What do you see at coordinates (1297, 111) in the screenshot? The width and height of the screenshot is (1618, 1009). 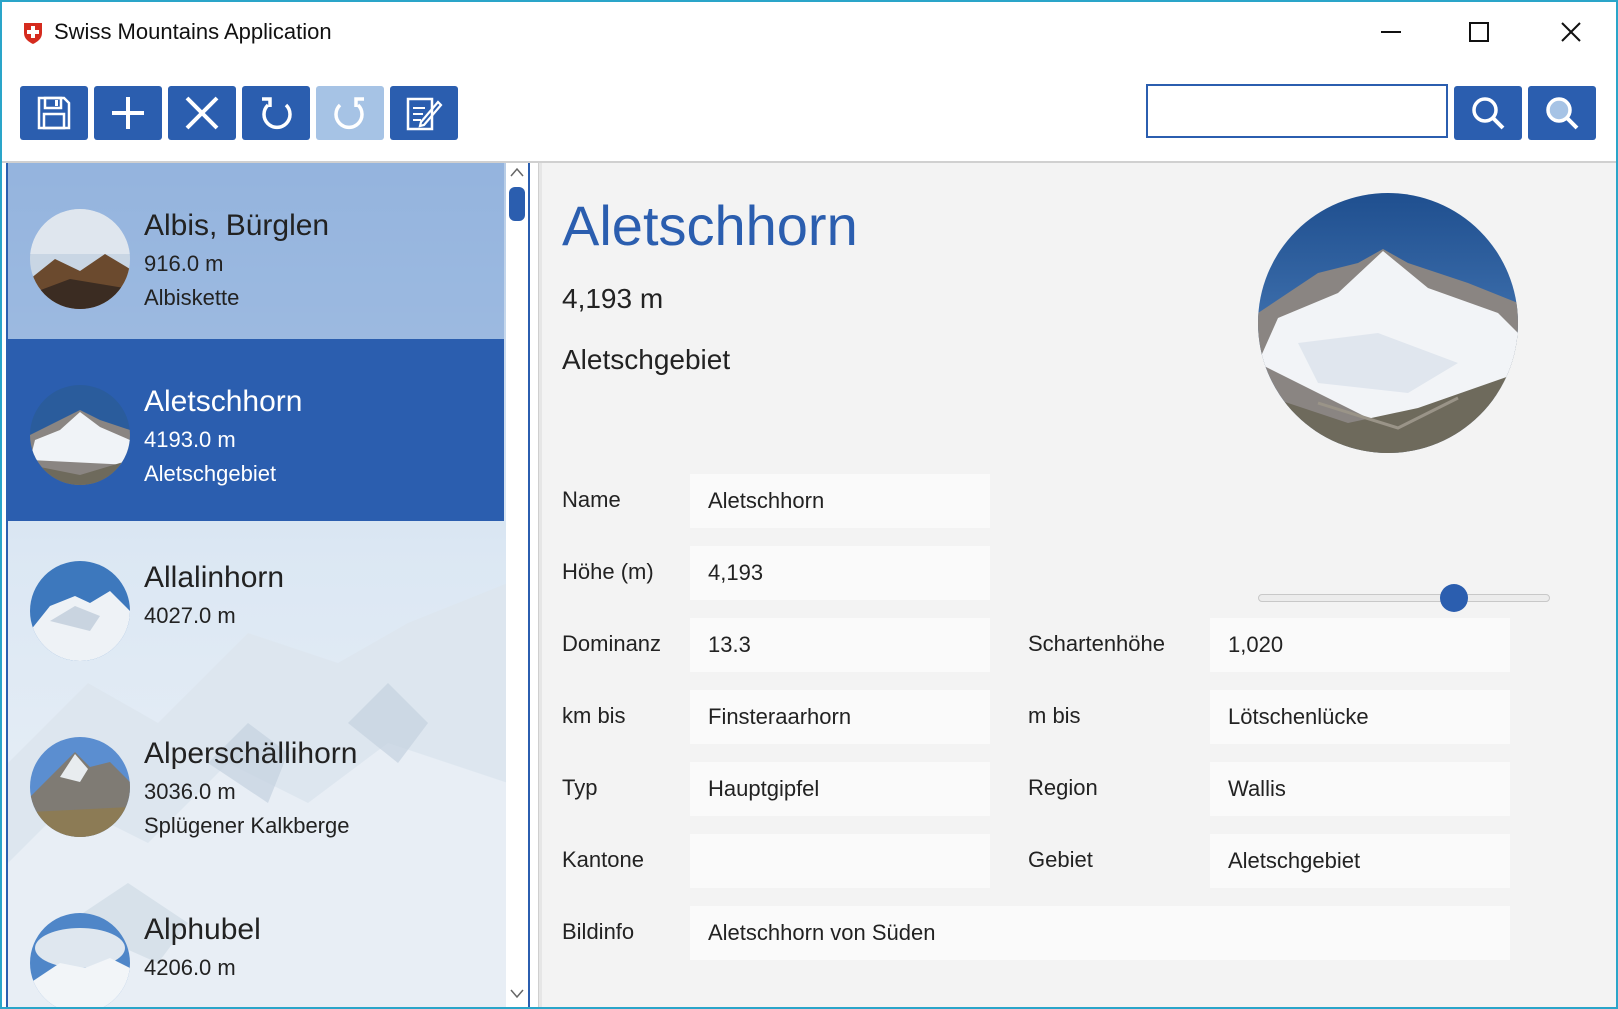 I see `search-input` at bounding box center [1297, 111].